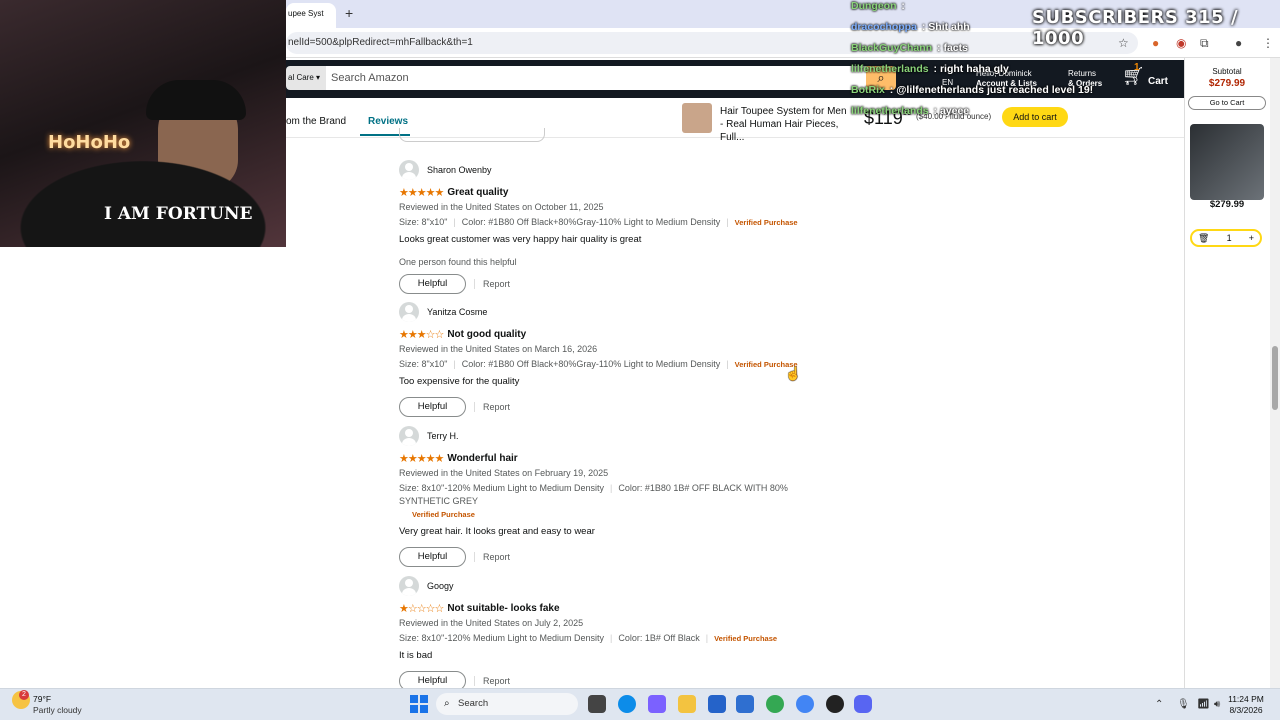 This screenshot has height=720, width=1280. Describe the element at coordinates (687, 704) in the screenshot. I see `file-explorer-icon` at that location.